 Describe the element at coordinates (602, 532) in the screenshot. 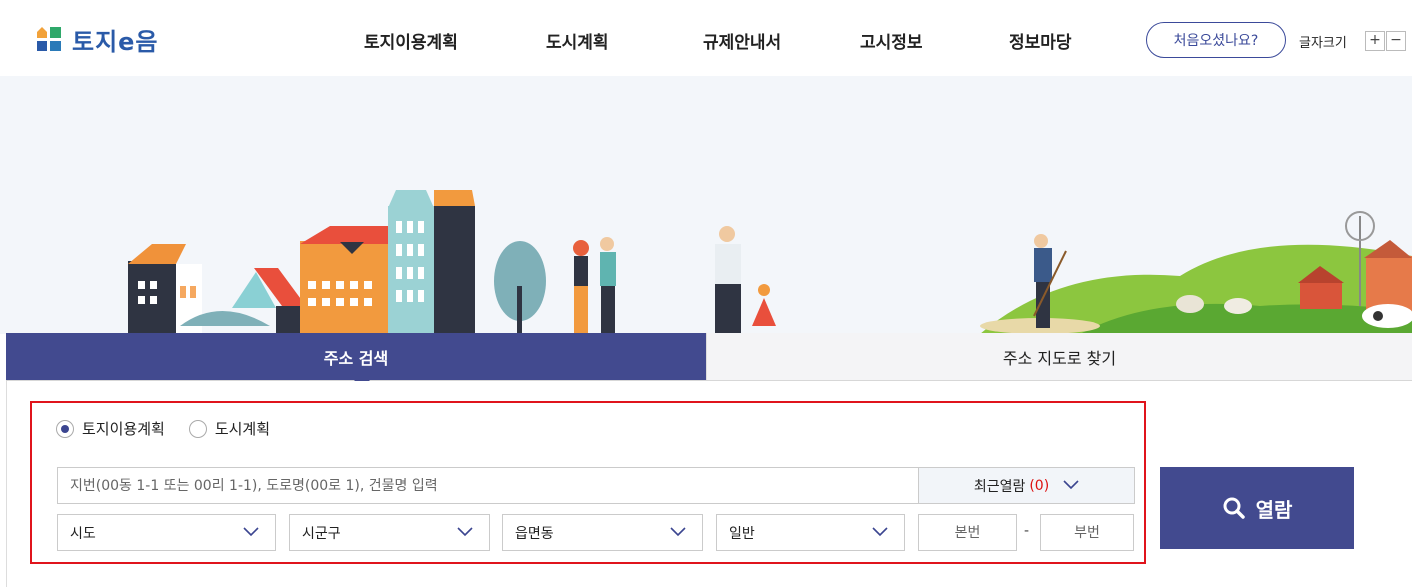

I see `select-eupmyeondong: 읍면동` at that location.